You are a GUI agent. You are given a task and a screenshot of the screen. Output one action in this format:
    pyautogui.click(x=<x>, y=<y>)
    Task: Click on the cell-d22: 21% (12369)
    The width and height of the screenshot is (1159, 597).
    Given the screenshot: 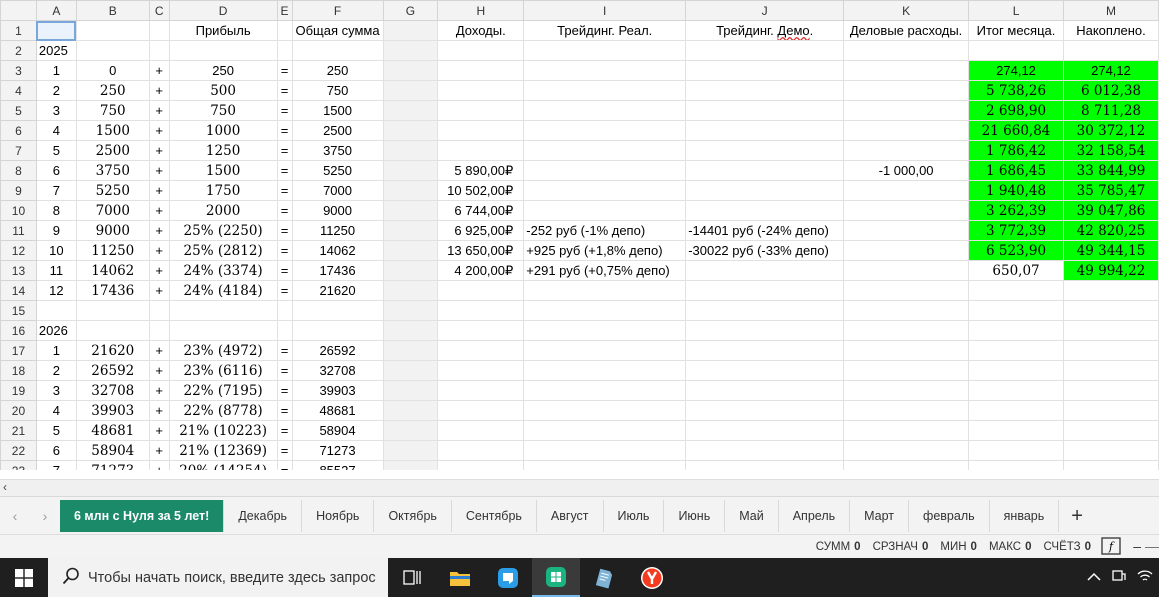 What is the action you would take?
    pyautogui.click(x=223, y=450)
    